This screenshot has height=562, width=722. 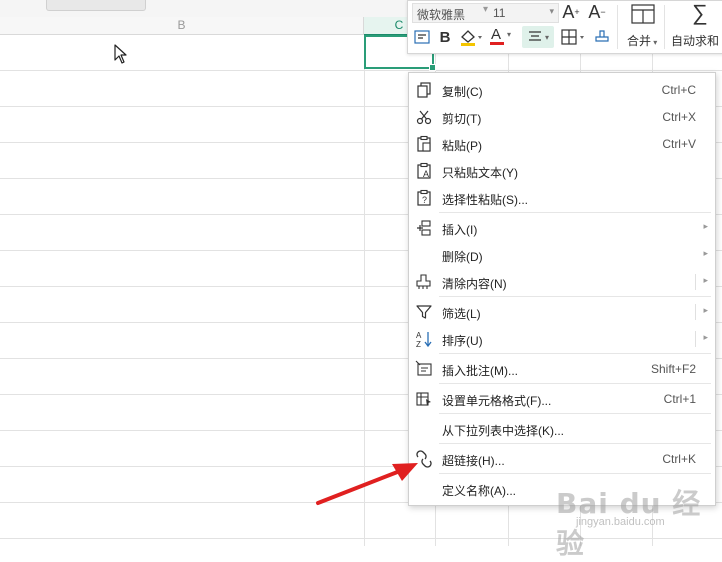 I want to click on font-size-value: 11, so click(x=499, y=13).